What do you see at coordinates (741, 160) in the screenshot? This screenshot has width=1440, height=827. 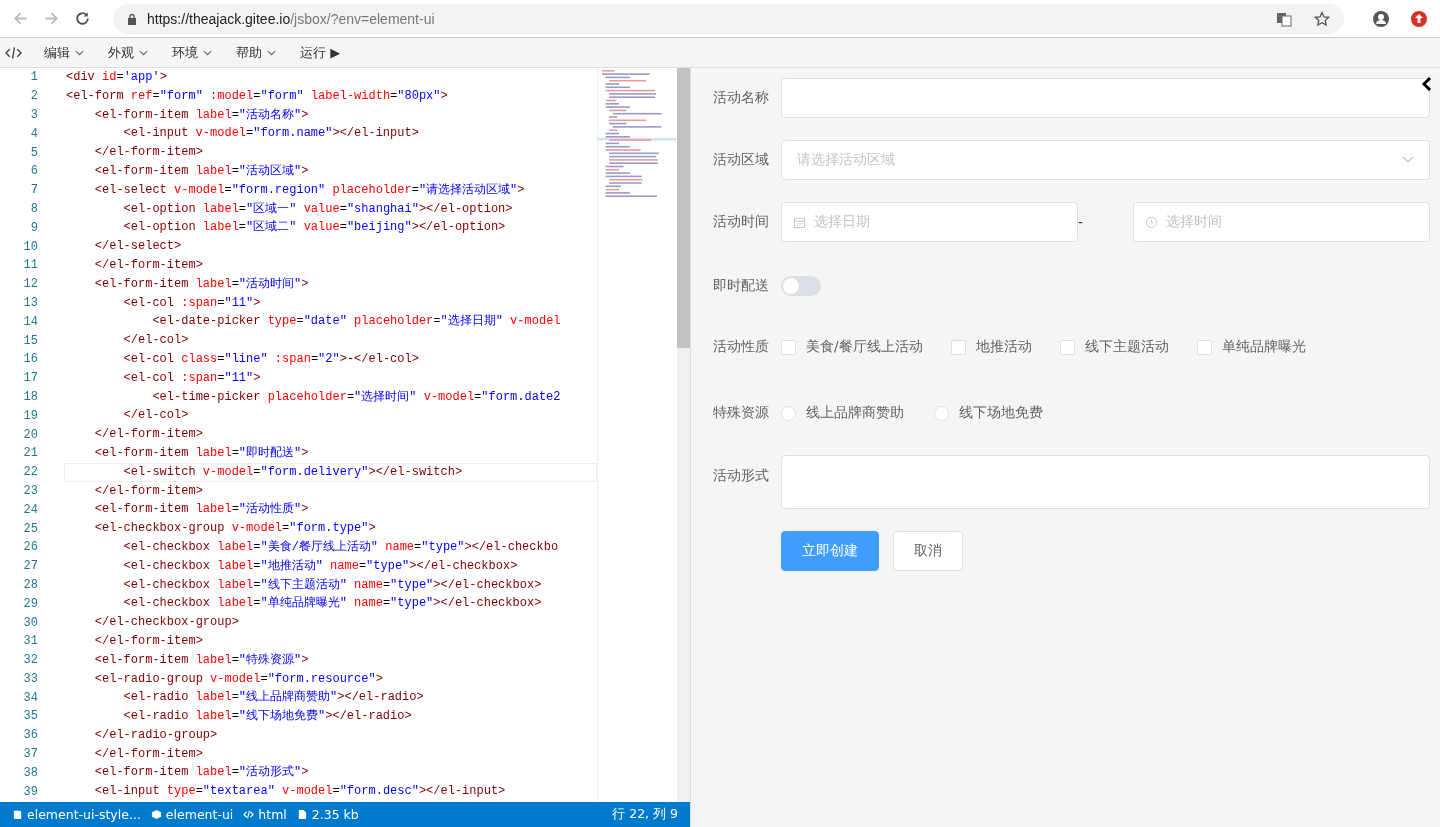 I see `field-label: 活动区域` at bounding box center [741, 160].